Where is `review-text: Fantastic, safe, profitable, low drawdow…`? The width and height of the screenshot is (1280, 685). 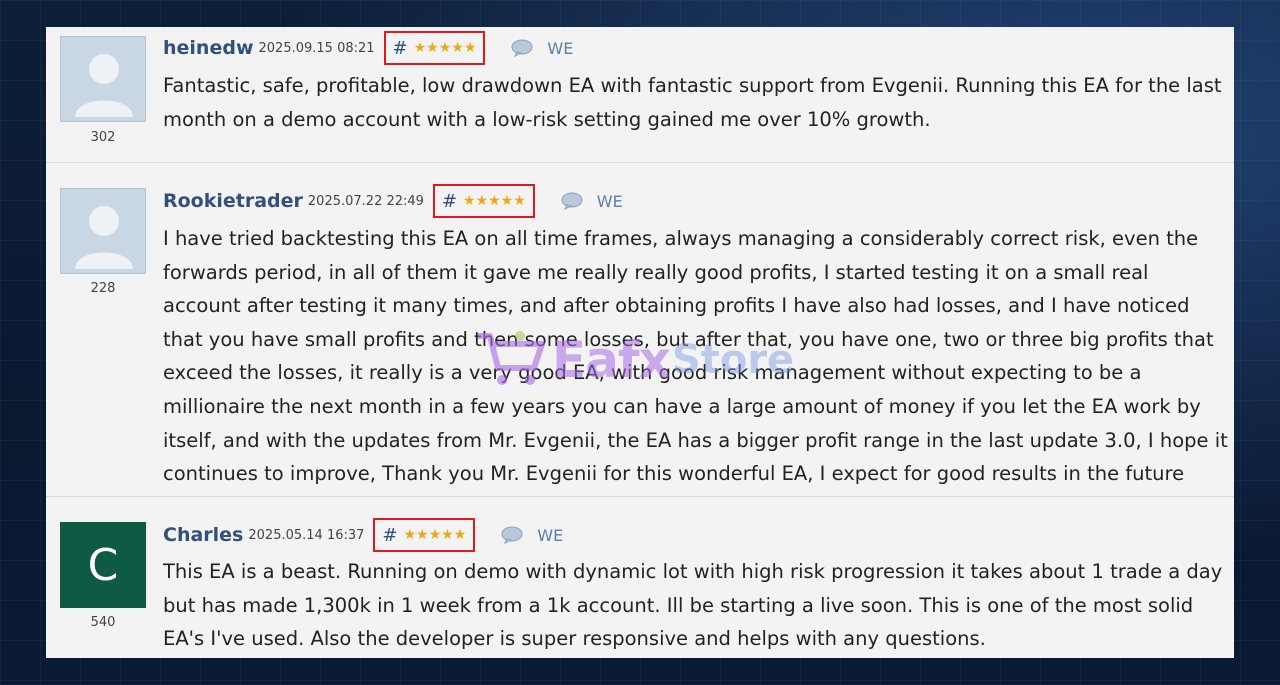 review-text: Fantastic, safe, profitable, low drawdow… is located at coordinates (692, 102).